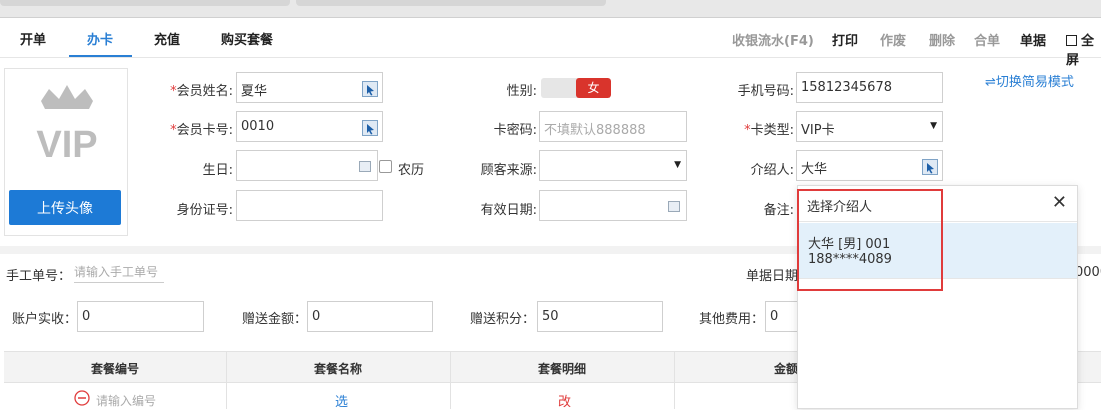  Describe the element at coordinates (593, 88) in the screenshot. I see `gender-value: 女` at that location.